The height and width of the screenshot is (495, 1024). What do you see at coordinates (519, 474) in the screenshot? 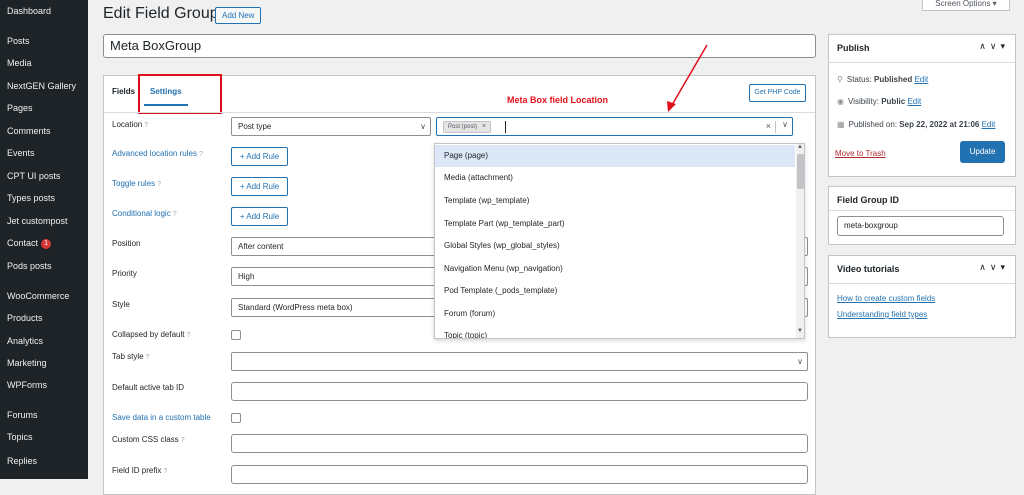
I see `field-id-prefix-input` at bounding box center [519, 474].